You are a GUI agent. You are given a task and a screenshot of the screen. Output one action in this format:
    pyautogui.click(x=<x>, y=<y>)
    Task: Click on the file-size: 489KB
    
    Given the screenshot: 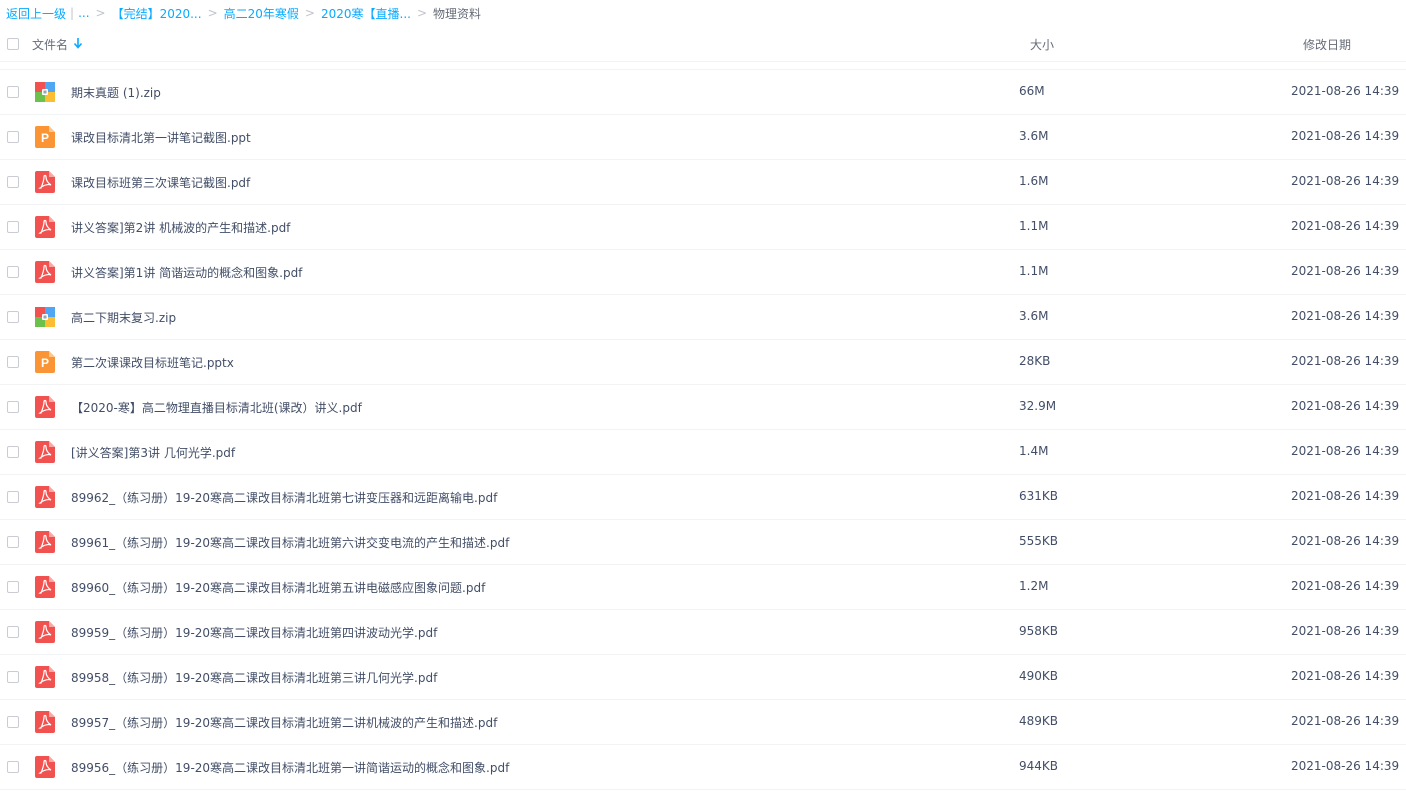 What is the action you would take?
    pyautogui.click(x=1039, y=721)
    